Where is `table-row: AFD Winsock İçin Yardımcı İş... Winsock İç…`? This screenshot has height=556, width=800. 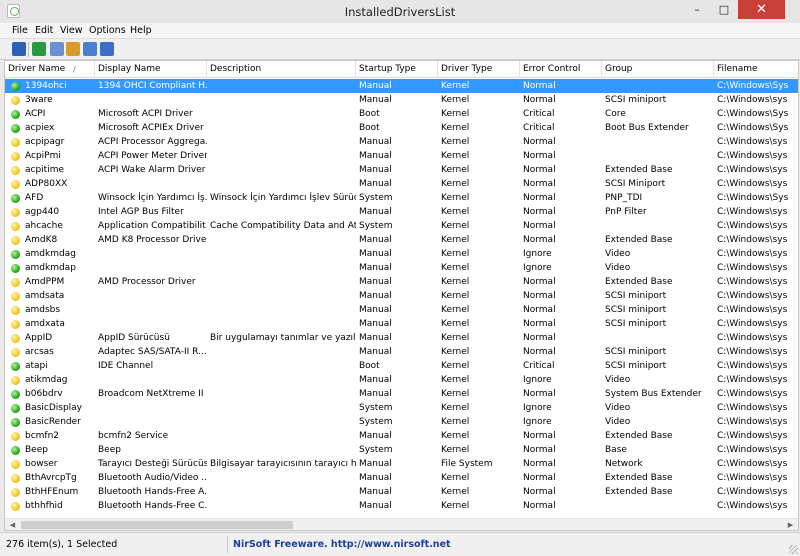 table-row: AFD Winsock İçin Yardımcı İş... Winsock İç… is located at coordinates (401, 198).